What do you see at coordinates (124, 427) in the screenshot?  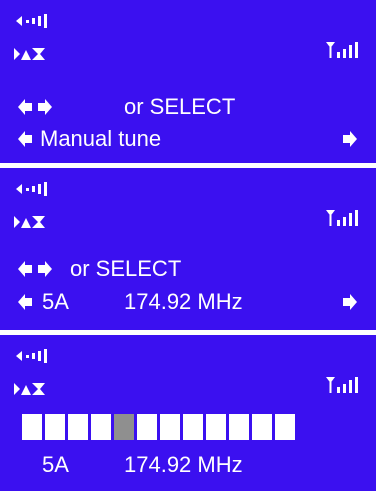 I see `signal-segment-active` at bounding box center [124, 427].